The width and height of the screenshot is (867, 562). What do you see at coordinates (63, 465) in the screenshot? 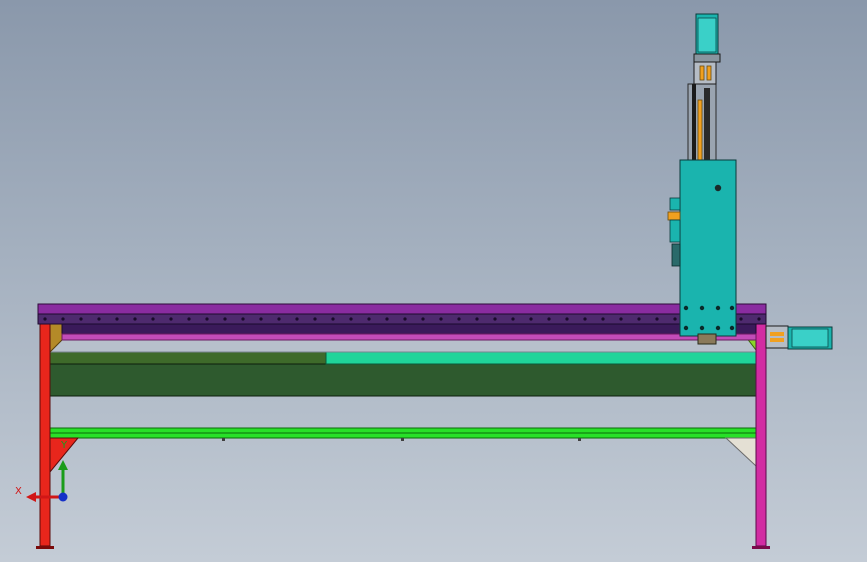
I see `triad-y-arrow` at bounding box center [63, 465].